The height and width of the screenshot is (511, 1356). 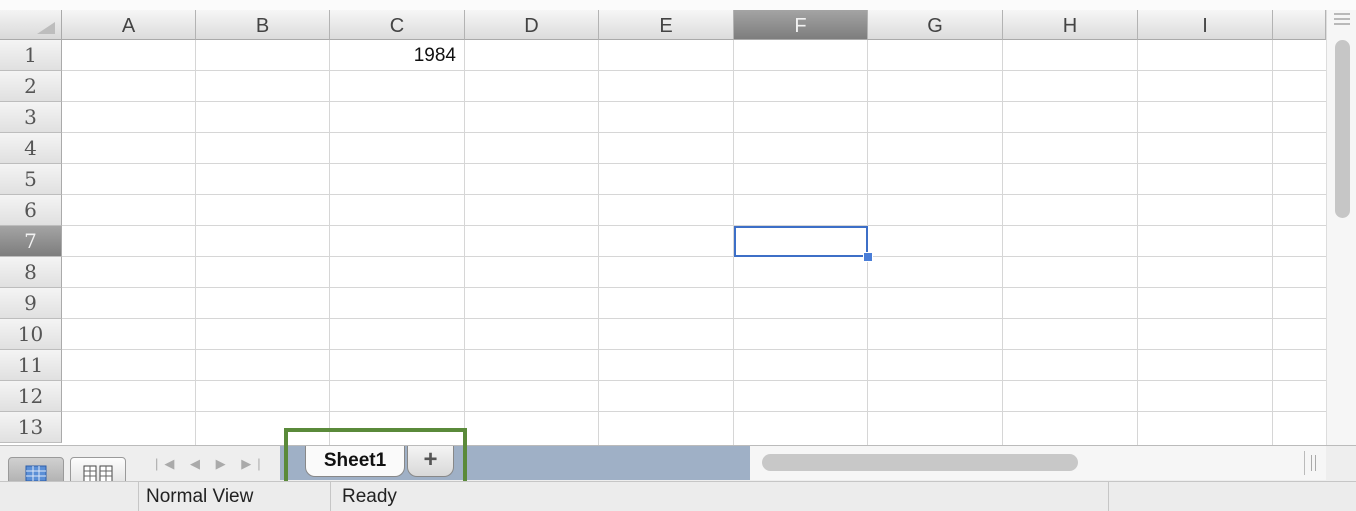 What do you see at coordinates (920, 462) in the screenshot?
I see `horizontal-scroll-thumb` at bounding box center [920, 462].